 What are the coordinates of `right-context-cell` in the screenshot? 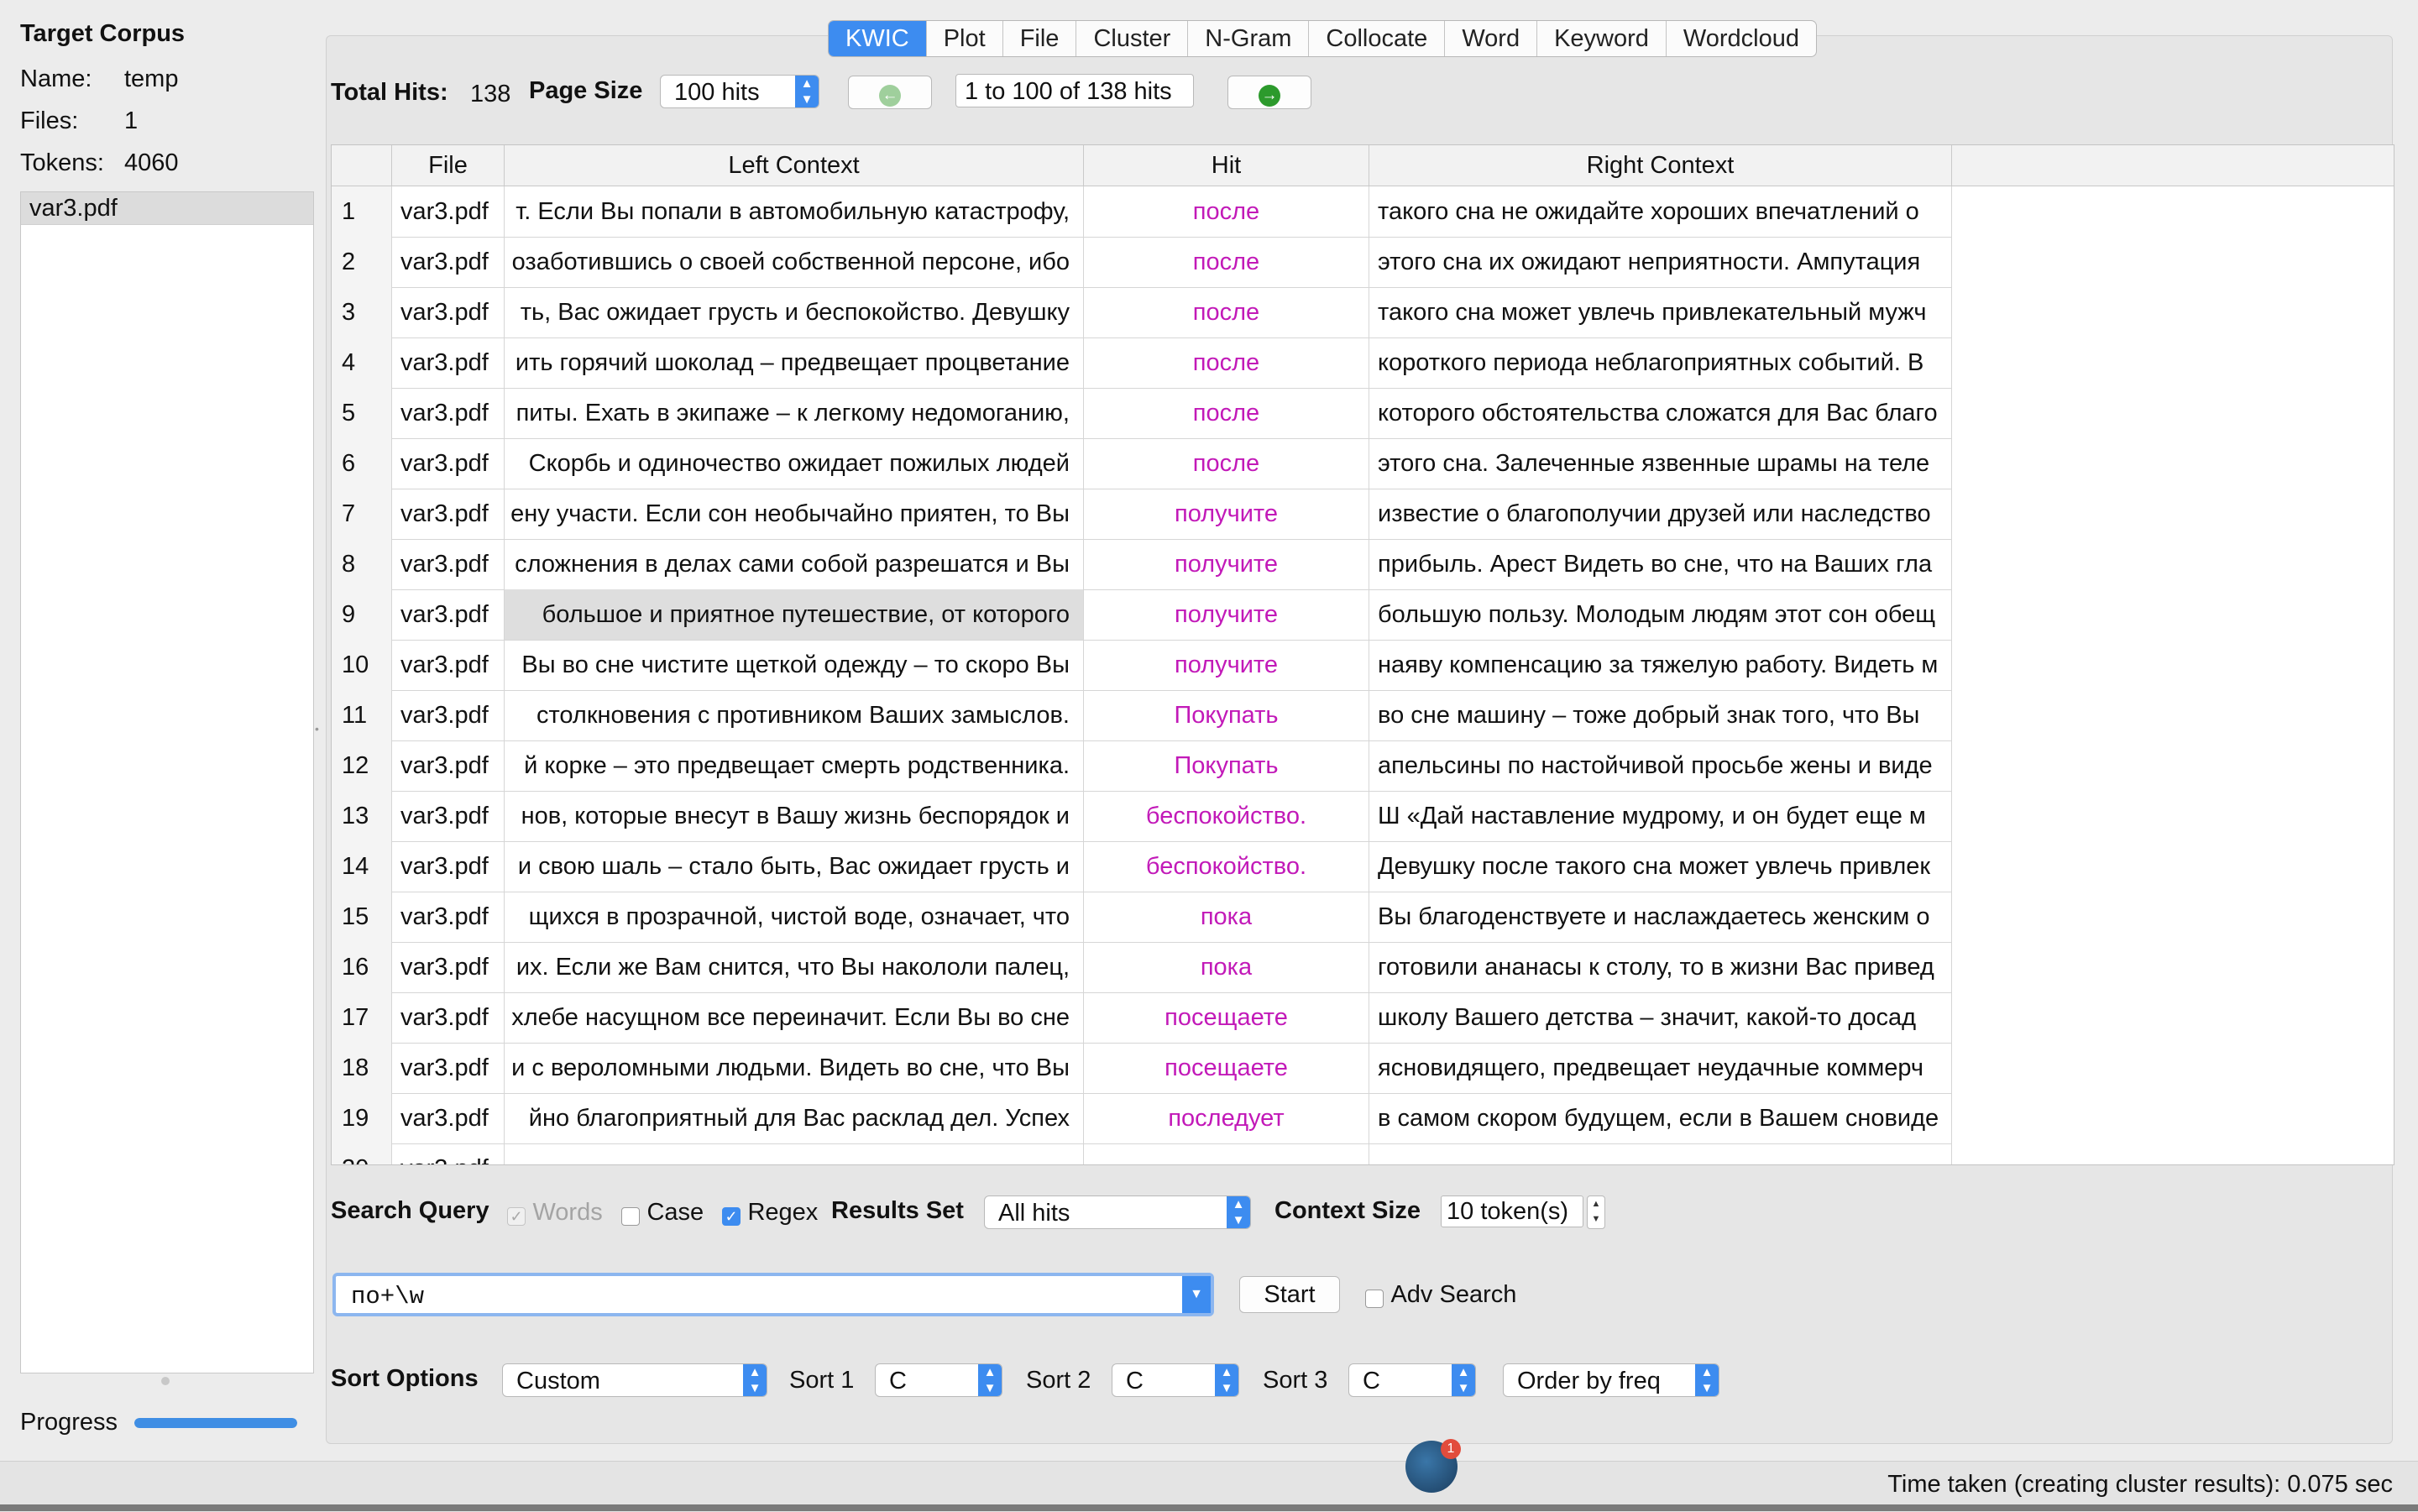 It's located at (1660, 1153).